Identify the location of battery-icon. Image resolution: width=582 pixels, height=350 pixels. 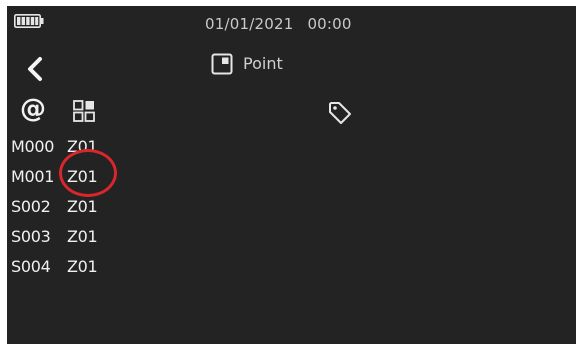
(29, 21).